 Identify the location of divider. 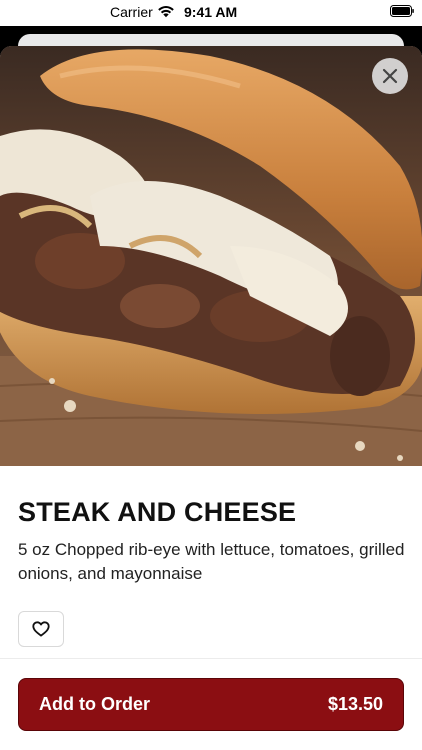
(211, 658).